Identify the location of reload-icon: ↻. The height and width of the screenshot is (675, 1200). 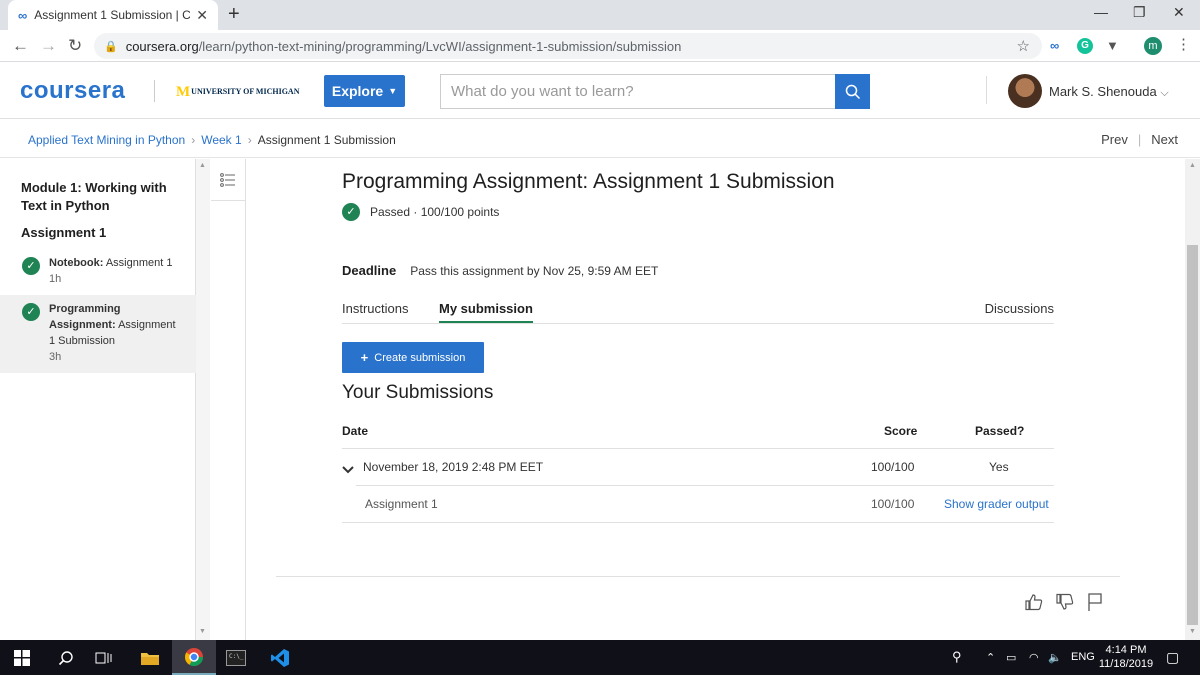
(75, 46).